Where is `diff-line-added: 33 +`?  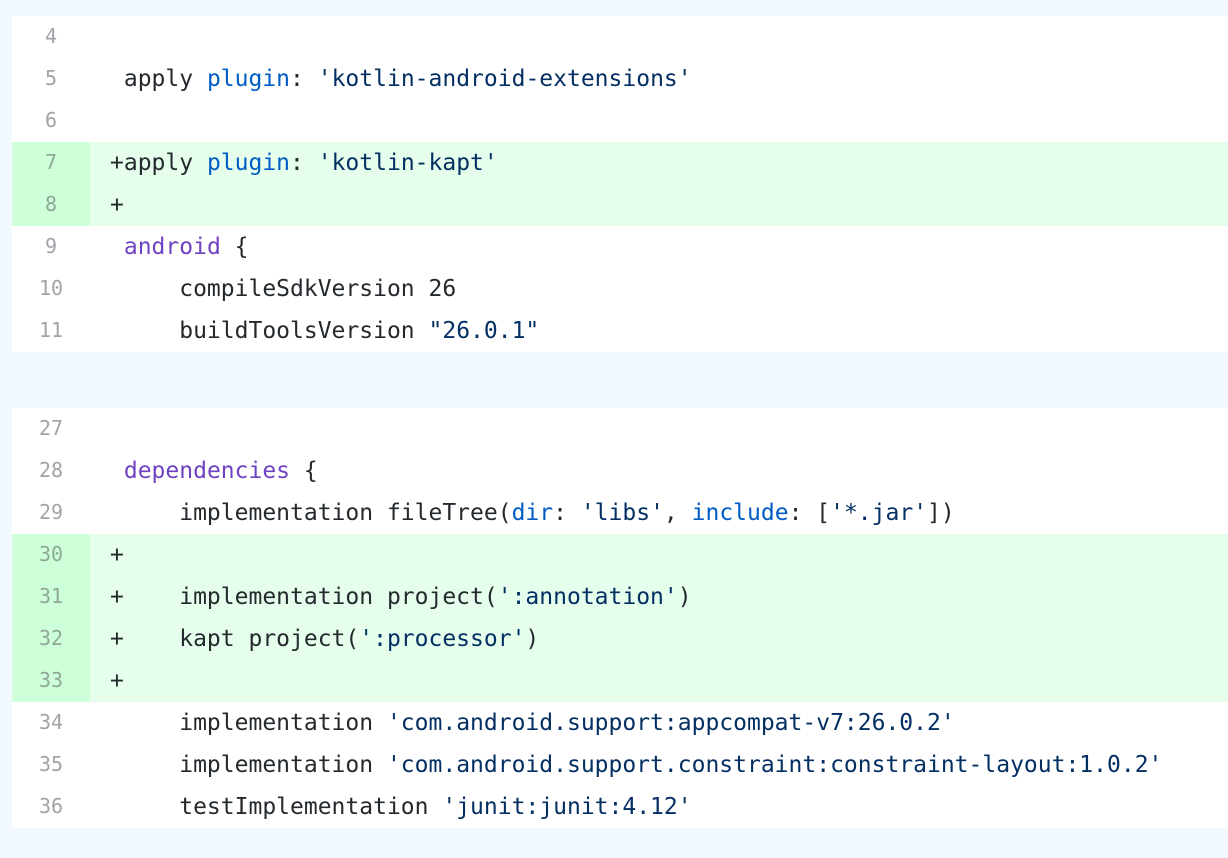
diff-line-added: 33 + is located at coordinates (620, 681).